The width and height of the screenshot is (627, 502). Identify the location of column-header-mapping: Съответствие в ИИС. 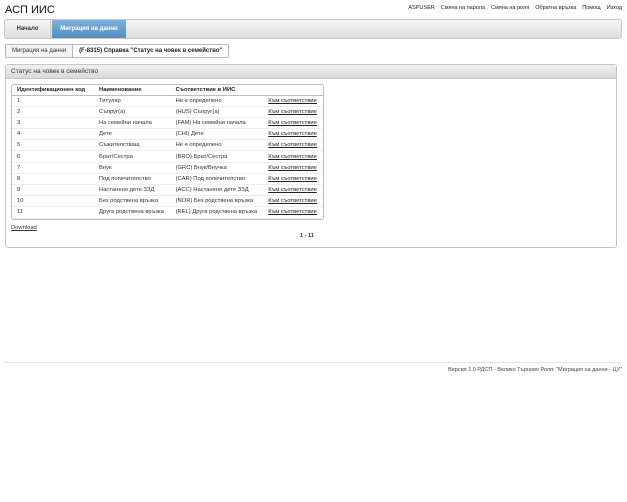
(217, 90).